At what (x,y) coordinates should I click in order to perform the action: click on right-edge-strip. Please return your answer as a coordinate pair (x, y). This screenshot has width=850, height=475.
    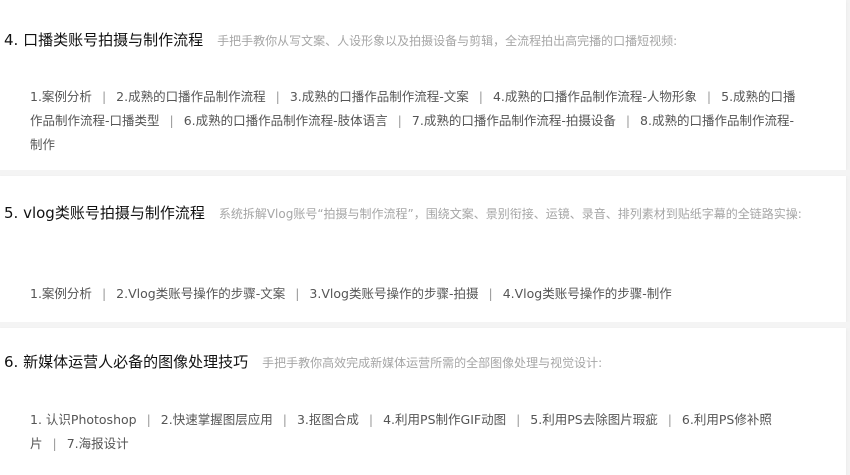
    Looking at the image, I should click on (848, 237).